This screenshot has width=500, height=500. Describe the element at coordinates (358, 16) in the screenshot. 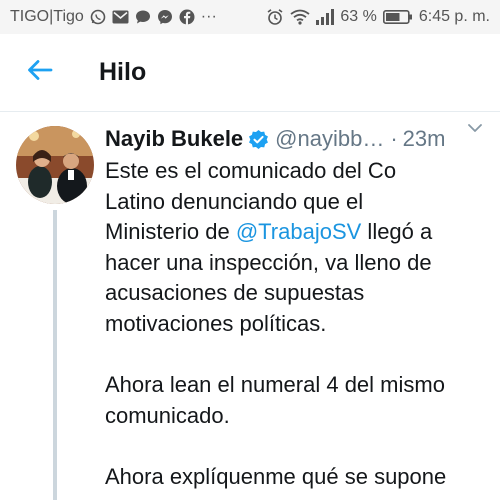

I see `battery-percent: 63 %` at that location.